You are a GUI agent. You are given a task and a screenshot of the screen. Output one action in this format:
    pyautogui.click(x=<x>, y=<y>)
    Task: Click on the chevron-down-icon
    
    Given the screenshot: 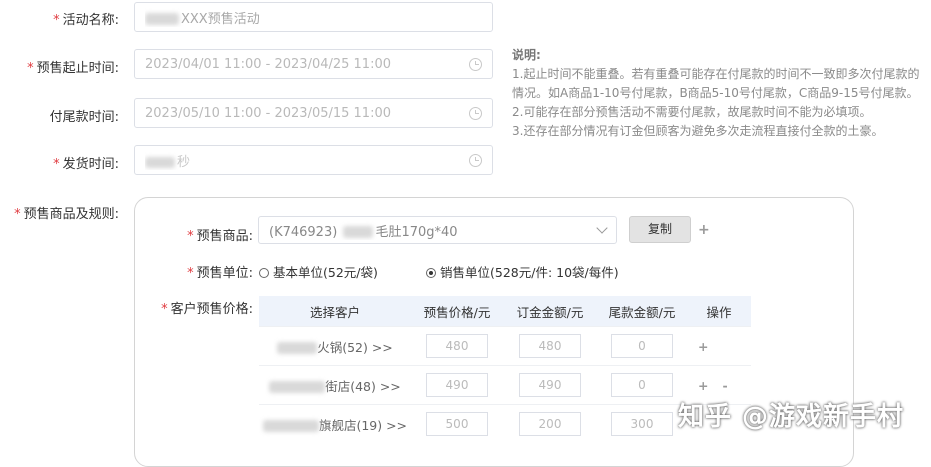 What is the action you would take?
    pyautogui.click(x=602, y=228)
    